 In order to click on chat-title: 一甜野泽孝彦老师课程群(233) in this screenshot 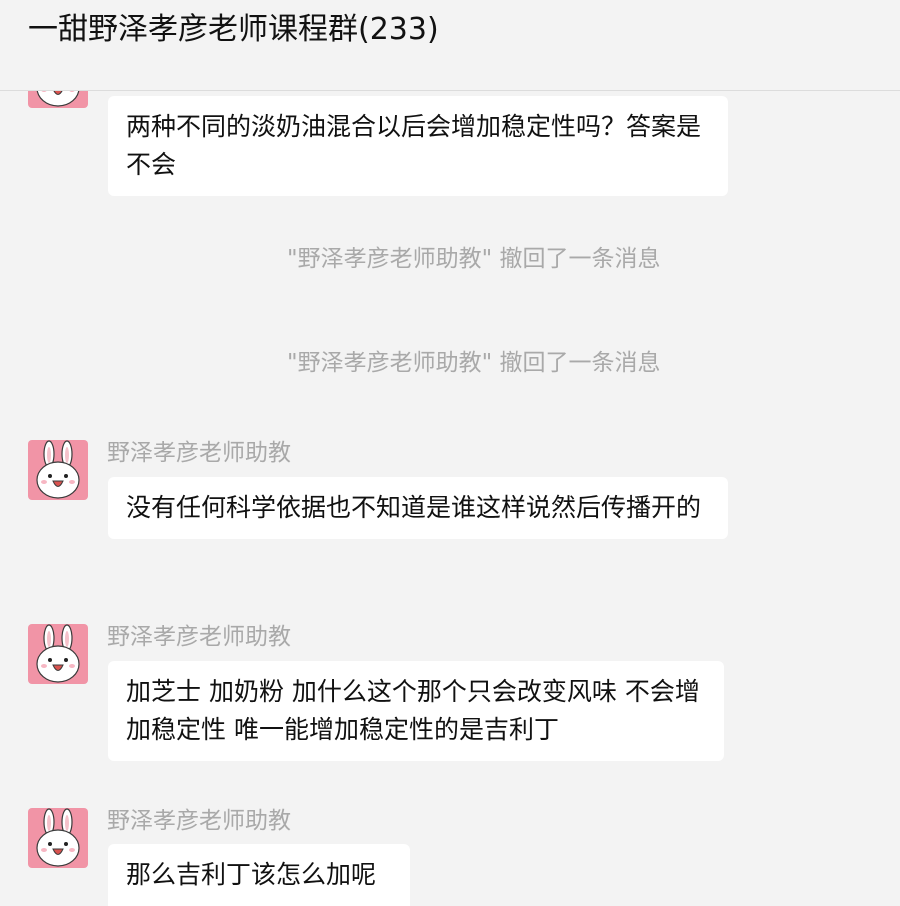, I will do `click(233, 30)`.